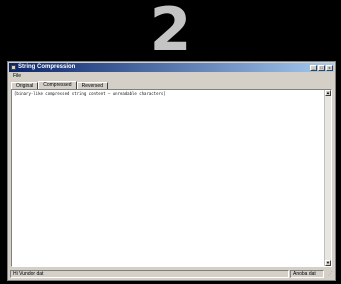  I want to click on maximize-button: □, so click(321, 67).